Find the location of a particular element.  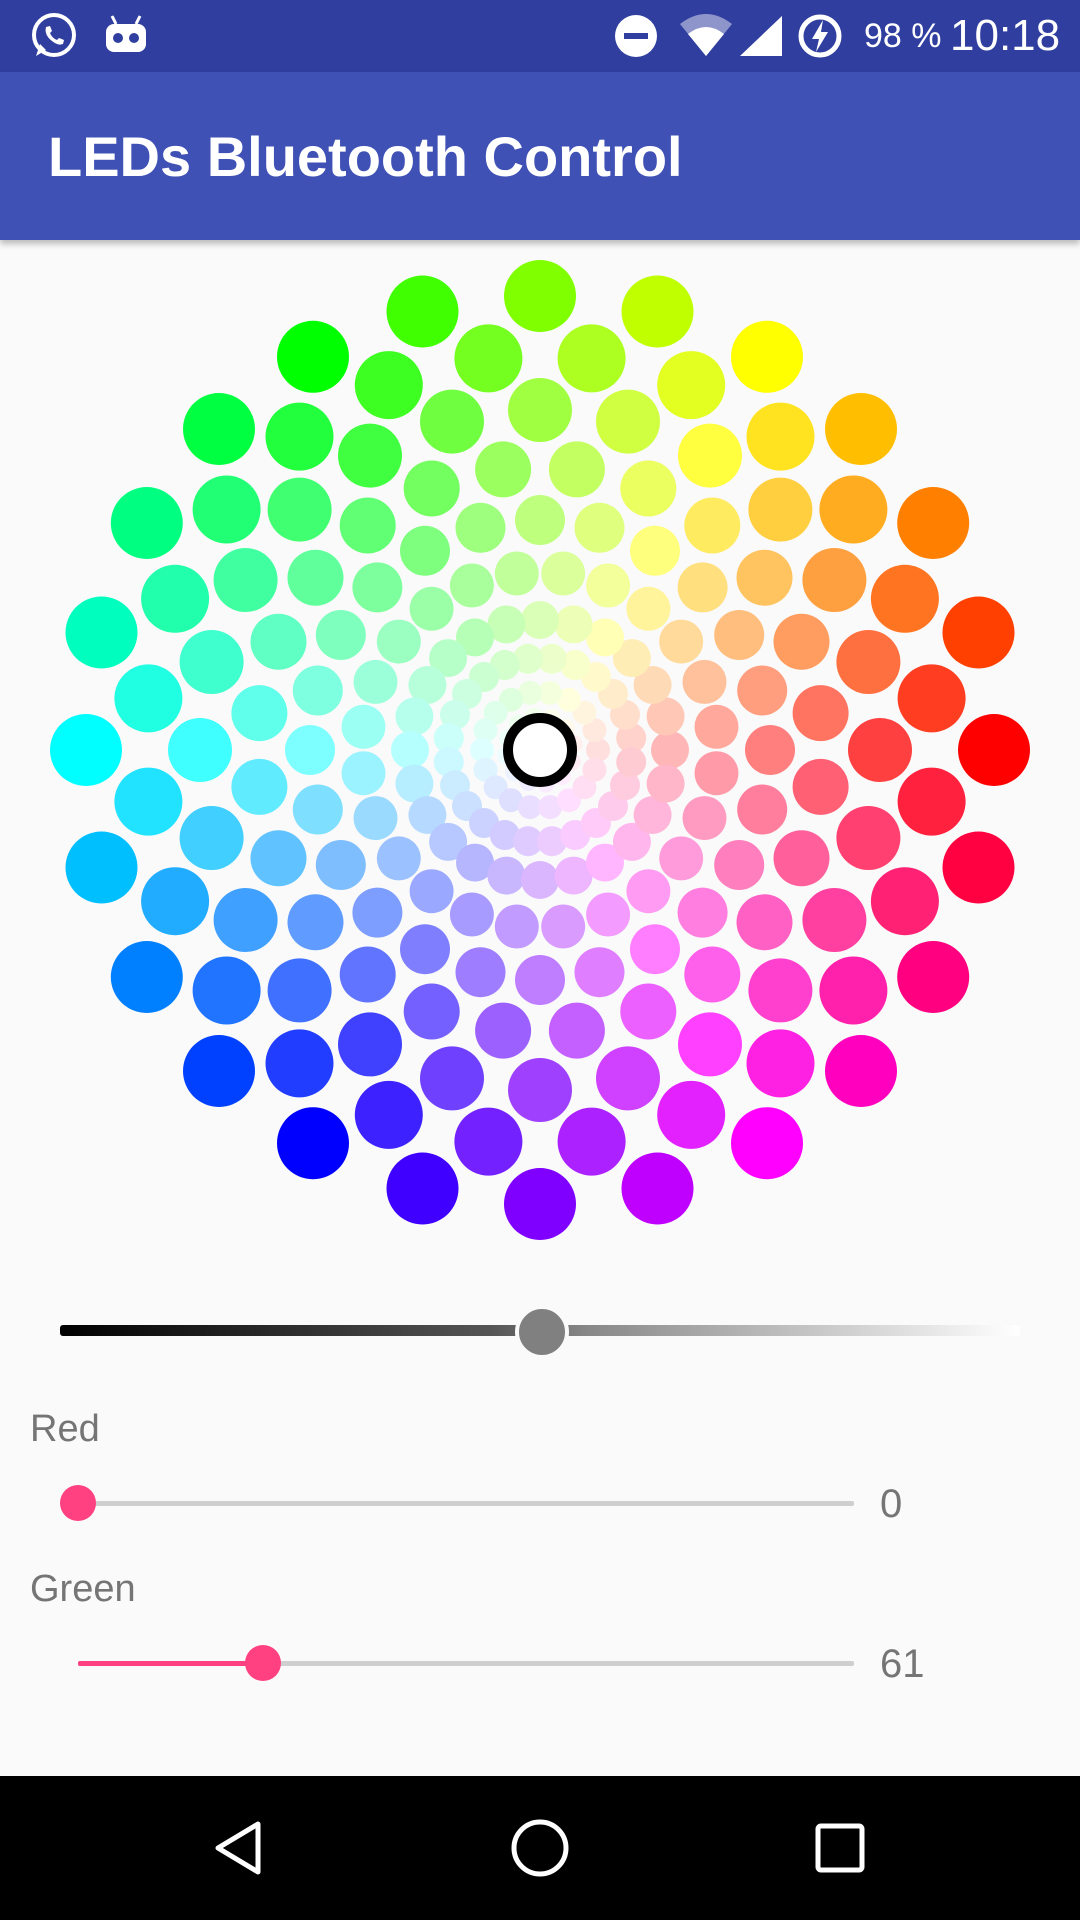

red-slider is located at coordinates (457, 1503).